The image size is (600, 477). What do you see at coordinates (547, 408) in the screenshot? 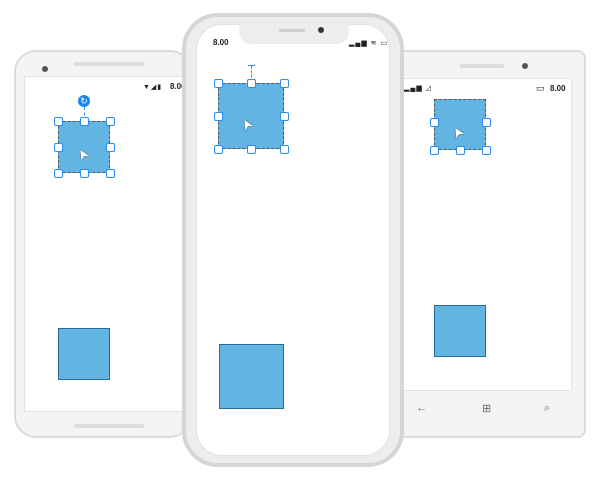
I see `search-button: ⌕` at bounding box center [547, 408].